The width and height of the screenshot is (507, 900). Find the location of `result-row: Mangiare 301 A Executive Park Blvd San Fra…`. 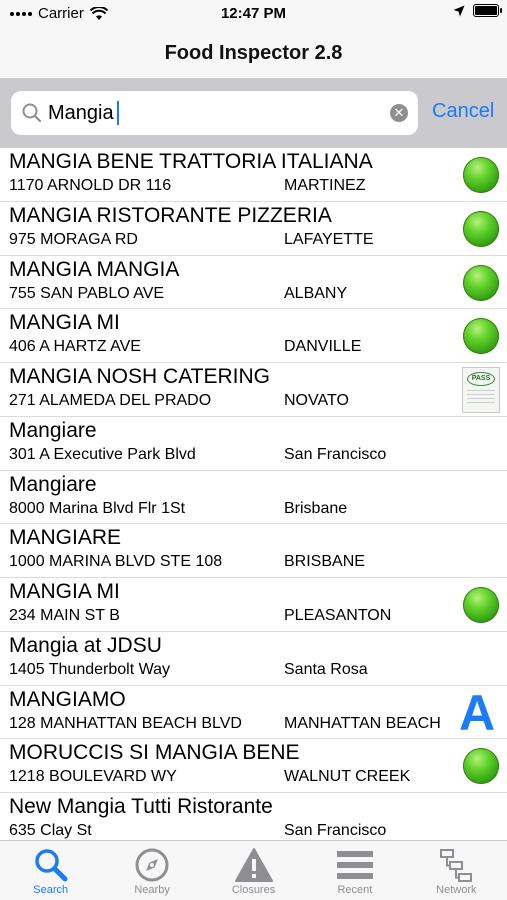

result-row: Mangiare 301 A Executive Park Blvd San Fra… is located at coordinates (253, 444).